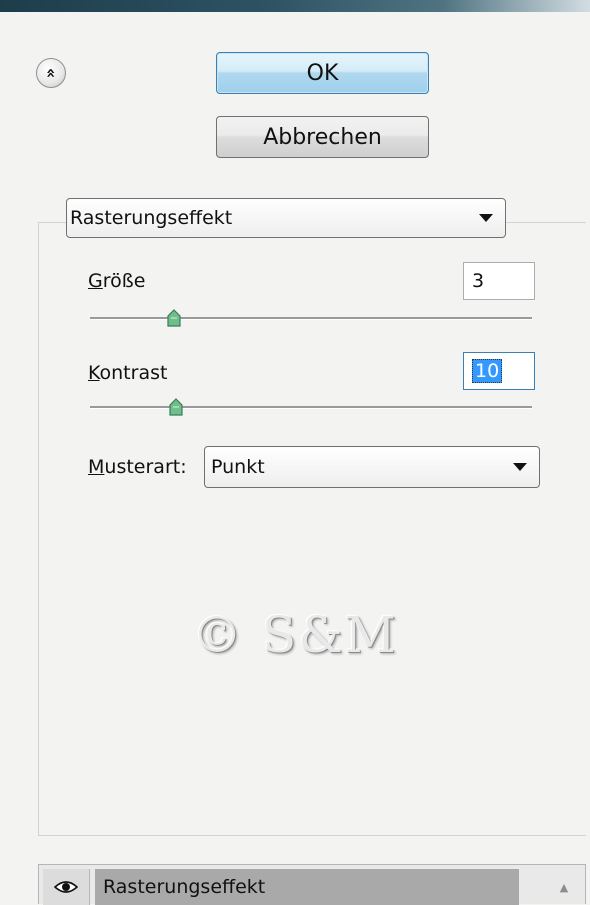  I want to click on scroll-up-arrow-icon: ▲, so click(564, 887).